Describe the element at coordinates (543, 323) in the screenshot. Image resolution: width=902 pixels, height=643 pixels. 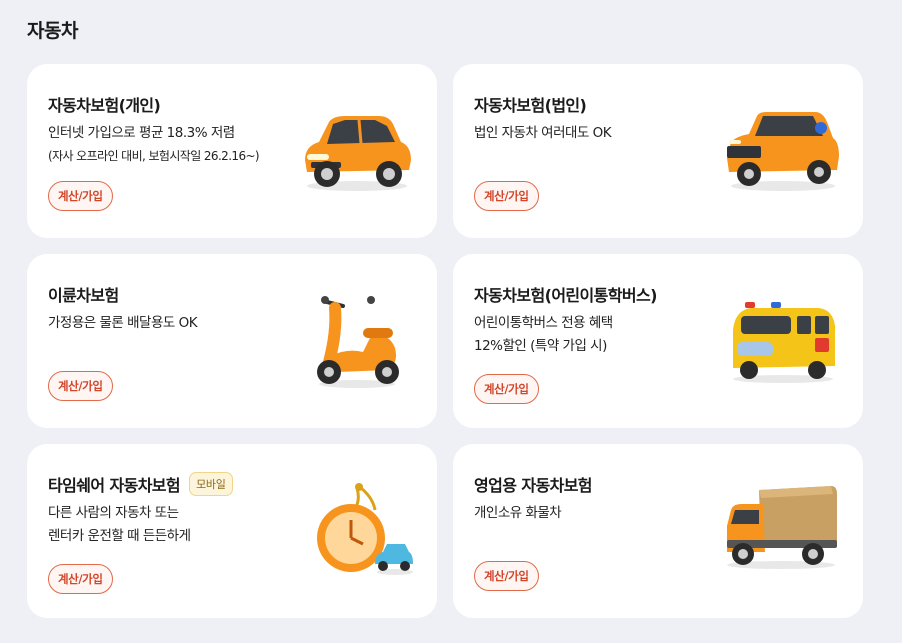
I see `description-line: 어린이통학버스 전용 혜택` at that location.